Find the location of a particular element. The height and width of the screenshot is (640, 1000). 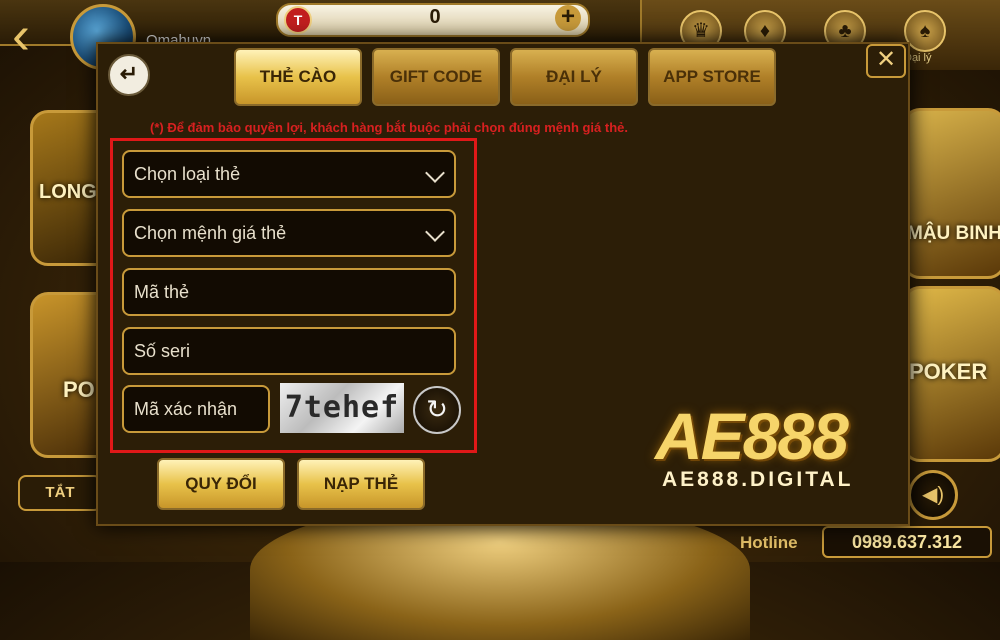

tab-app-store: APP STORE is located at coordinates (712, 77).